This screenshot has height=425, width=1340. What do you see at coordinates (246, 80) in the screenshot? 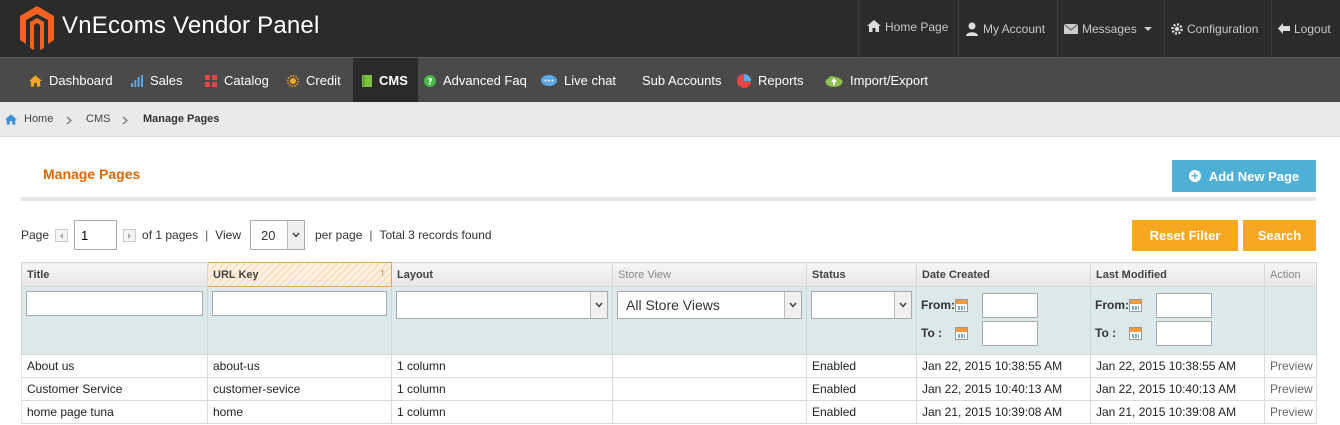
I see `nav-catalog-label: Catalog` at bounding box center [246, 80].